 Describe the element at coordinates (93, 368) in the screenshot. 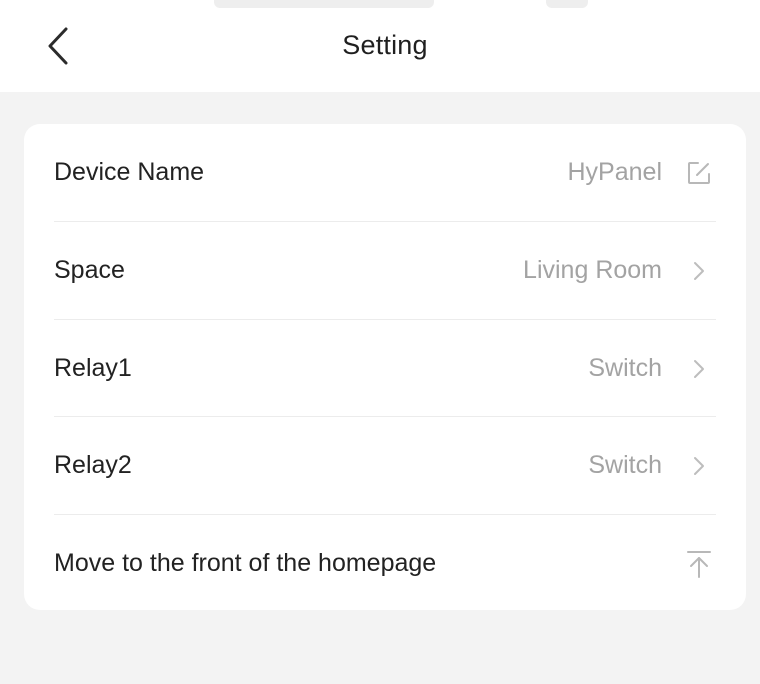

I see `row-label: Relay1` at that location.